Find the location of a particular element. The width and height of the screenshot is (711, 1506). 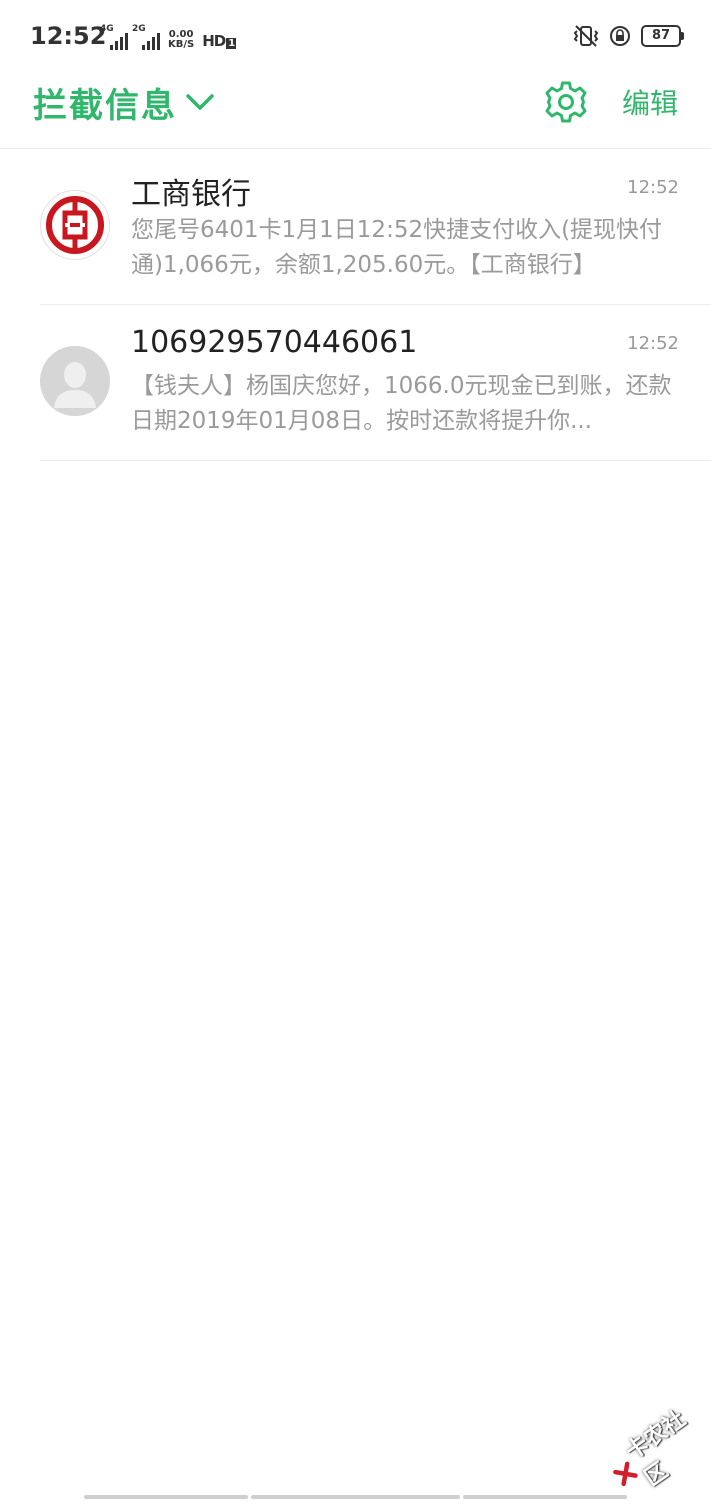

navigation-bar is located at coordinates (355, 1496).